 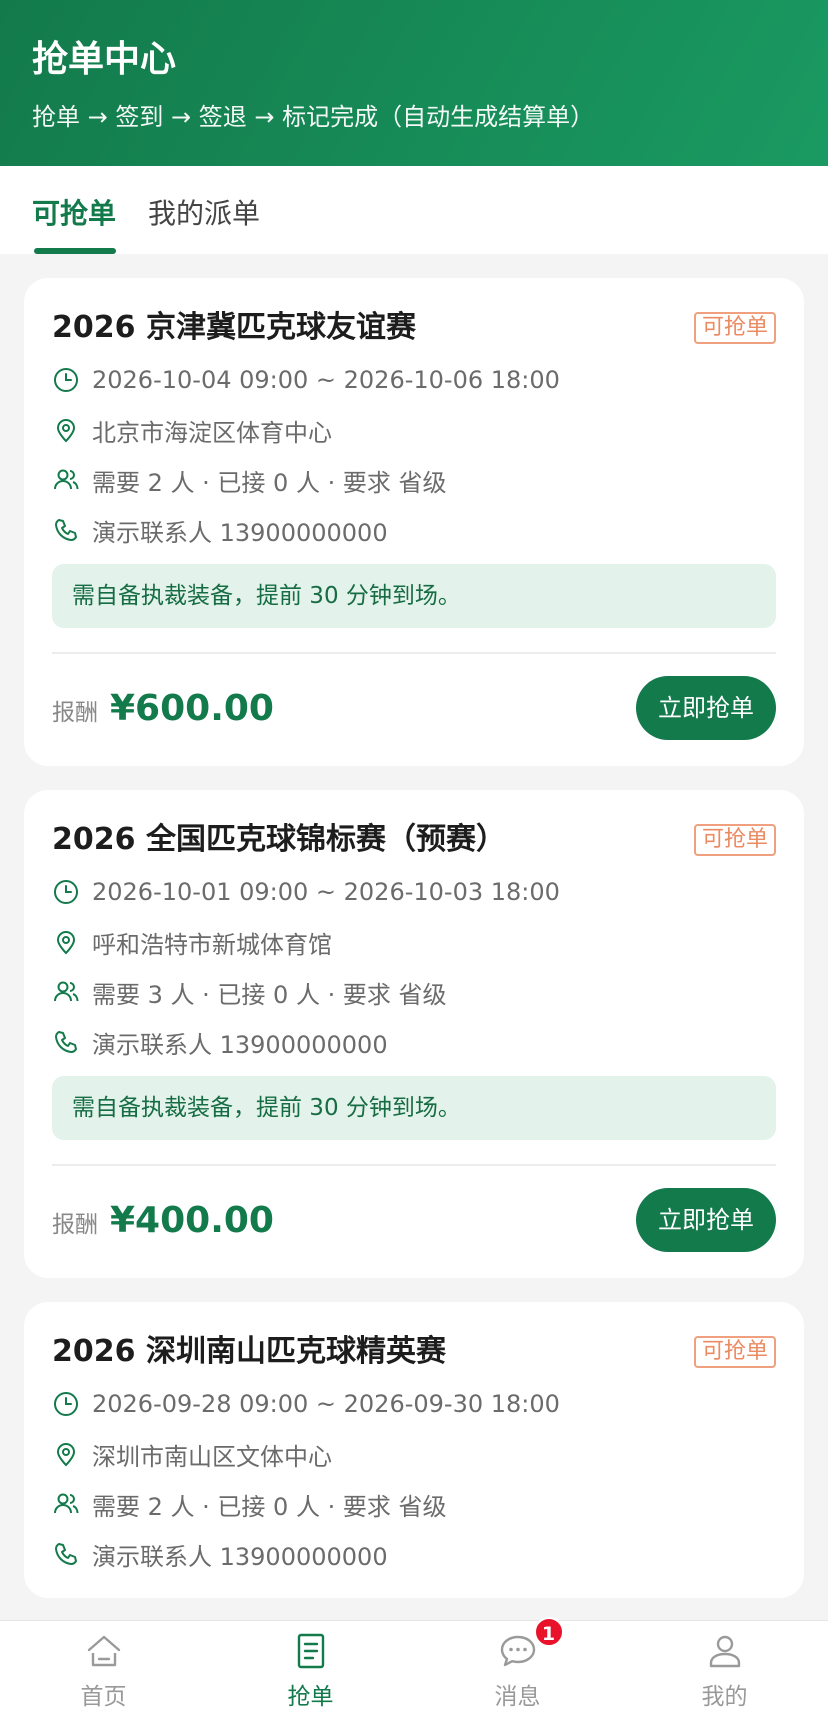 I want to click on nav-item-profile: 我的, so click(x=724, y=1670).